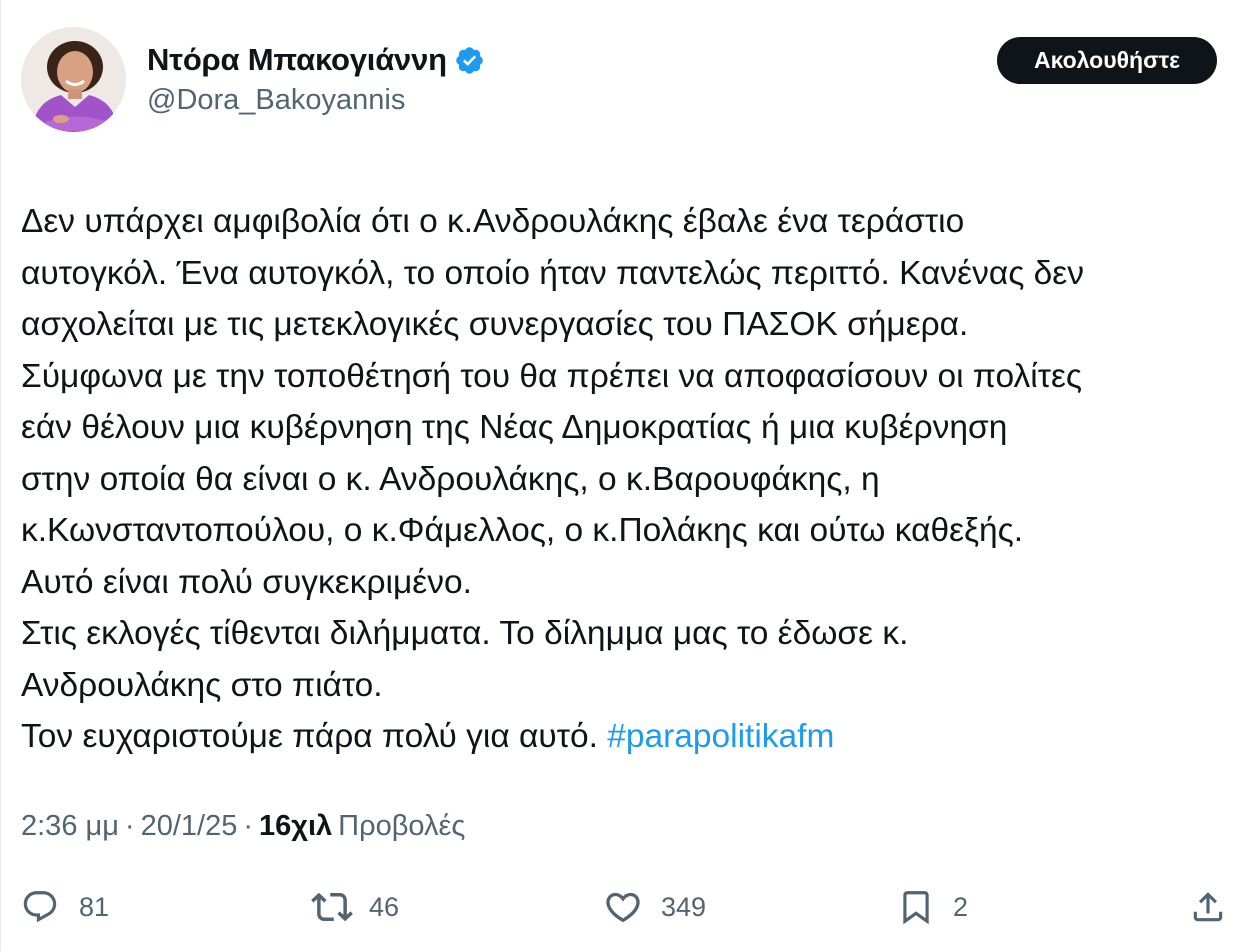  I want to click on reply-button: 81, so click(65, 907).